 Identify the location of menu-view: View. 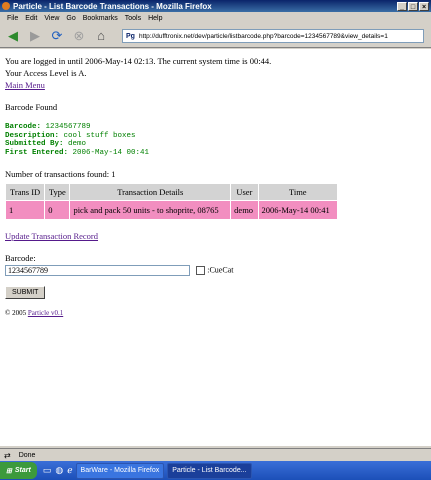
(51, 18).